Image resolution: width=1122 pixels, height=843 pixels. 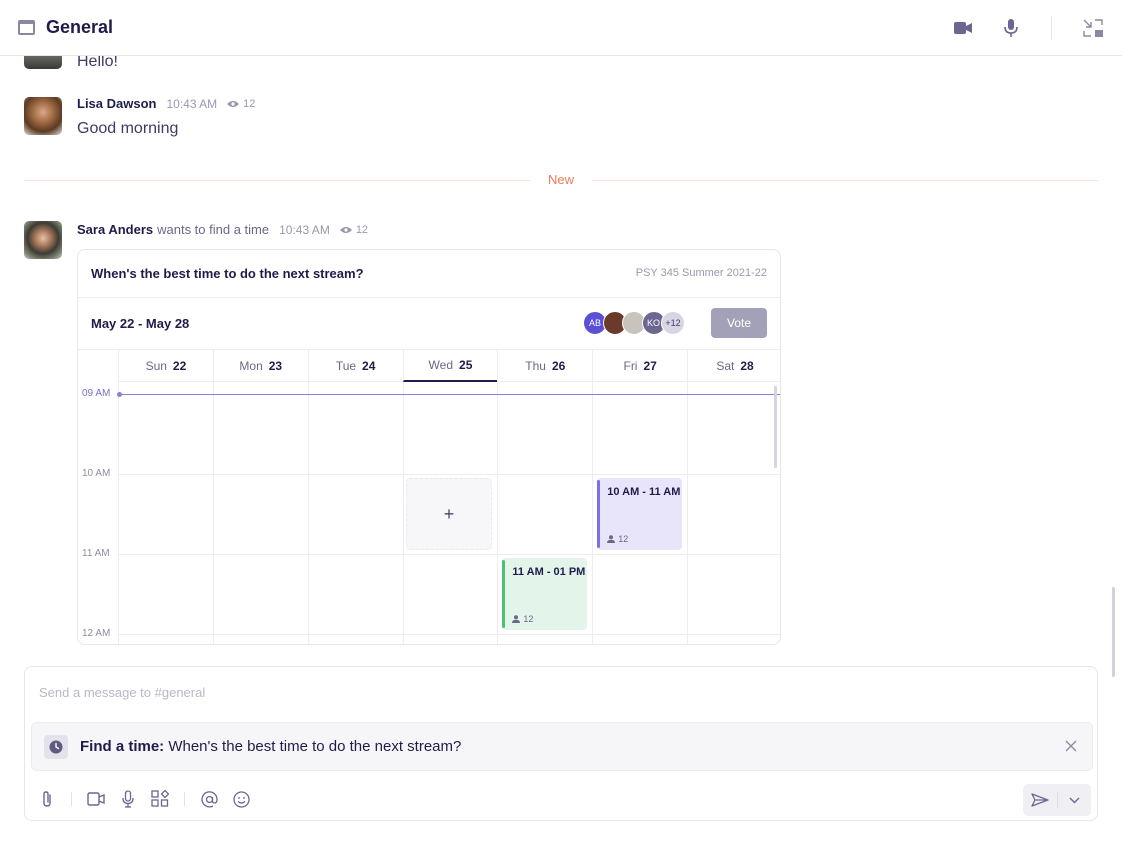 What do you see at coordinates (115, 229) in the screenshot?
I see `author-name: Sara Anders` at bounding box center [115, 229].